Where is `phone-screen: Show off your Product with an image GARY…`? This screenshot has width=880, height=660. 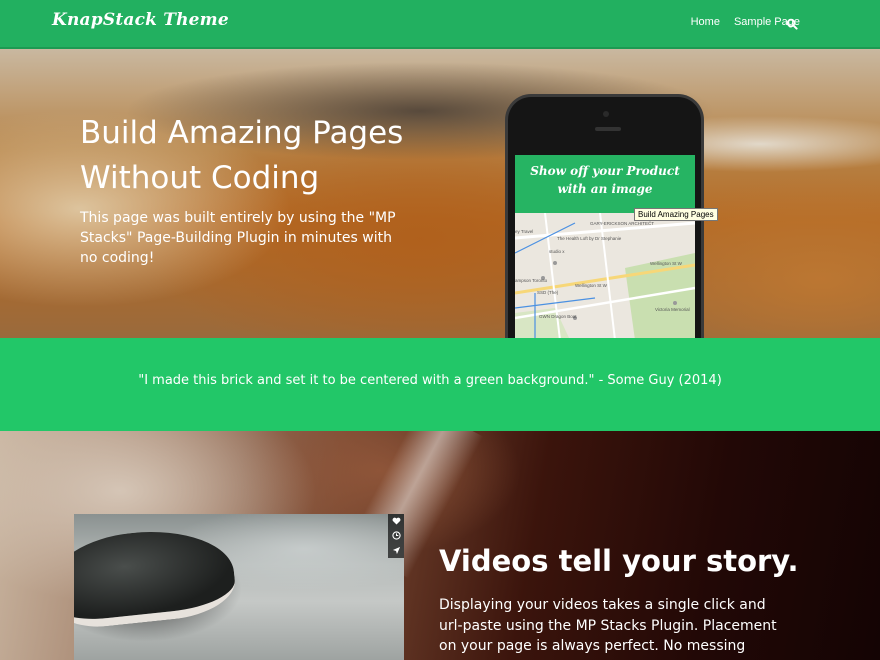 phone-screen: Show off your Product with an image GARY… is located at coordinates (605, 246).